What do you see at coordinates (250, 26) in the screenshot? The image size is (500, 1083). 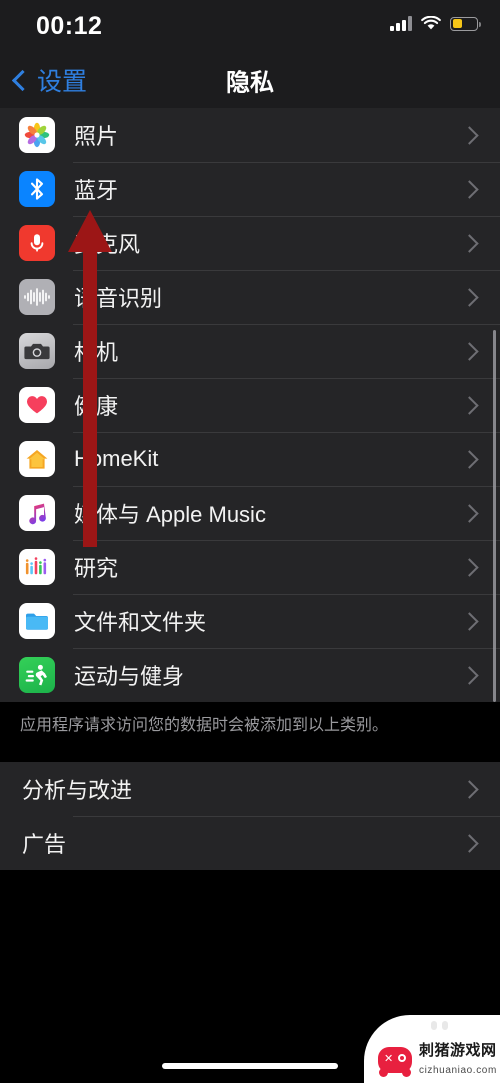 I see `status-bar: 00:12` at bounding box center [250, 26].